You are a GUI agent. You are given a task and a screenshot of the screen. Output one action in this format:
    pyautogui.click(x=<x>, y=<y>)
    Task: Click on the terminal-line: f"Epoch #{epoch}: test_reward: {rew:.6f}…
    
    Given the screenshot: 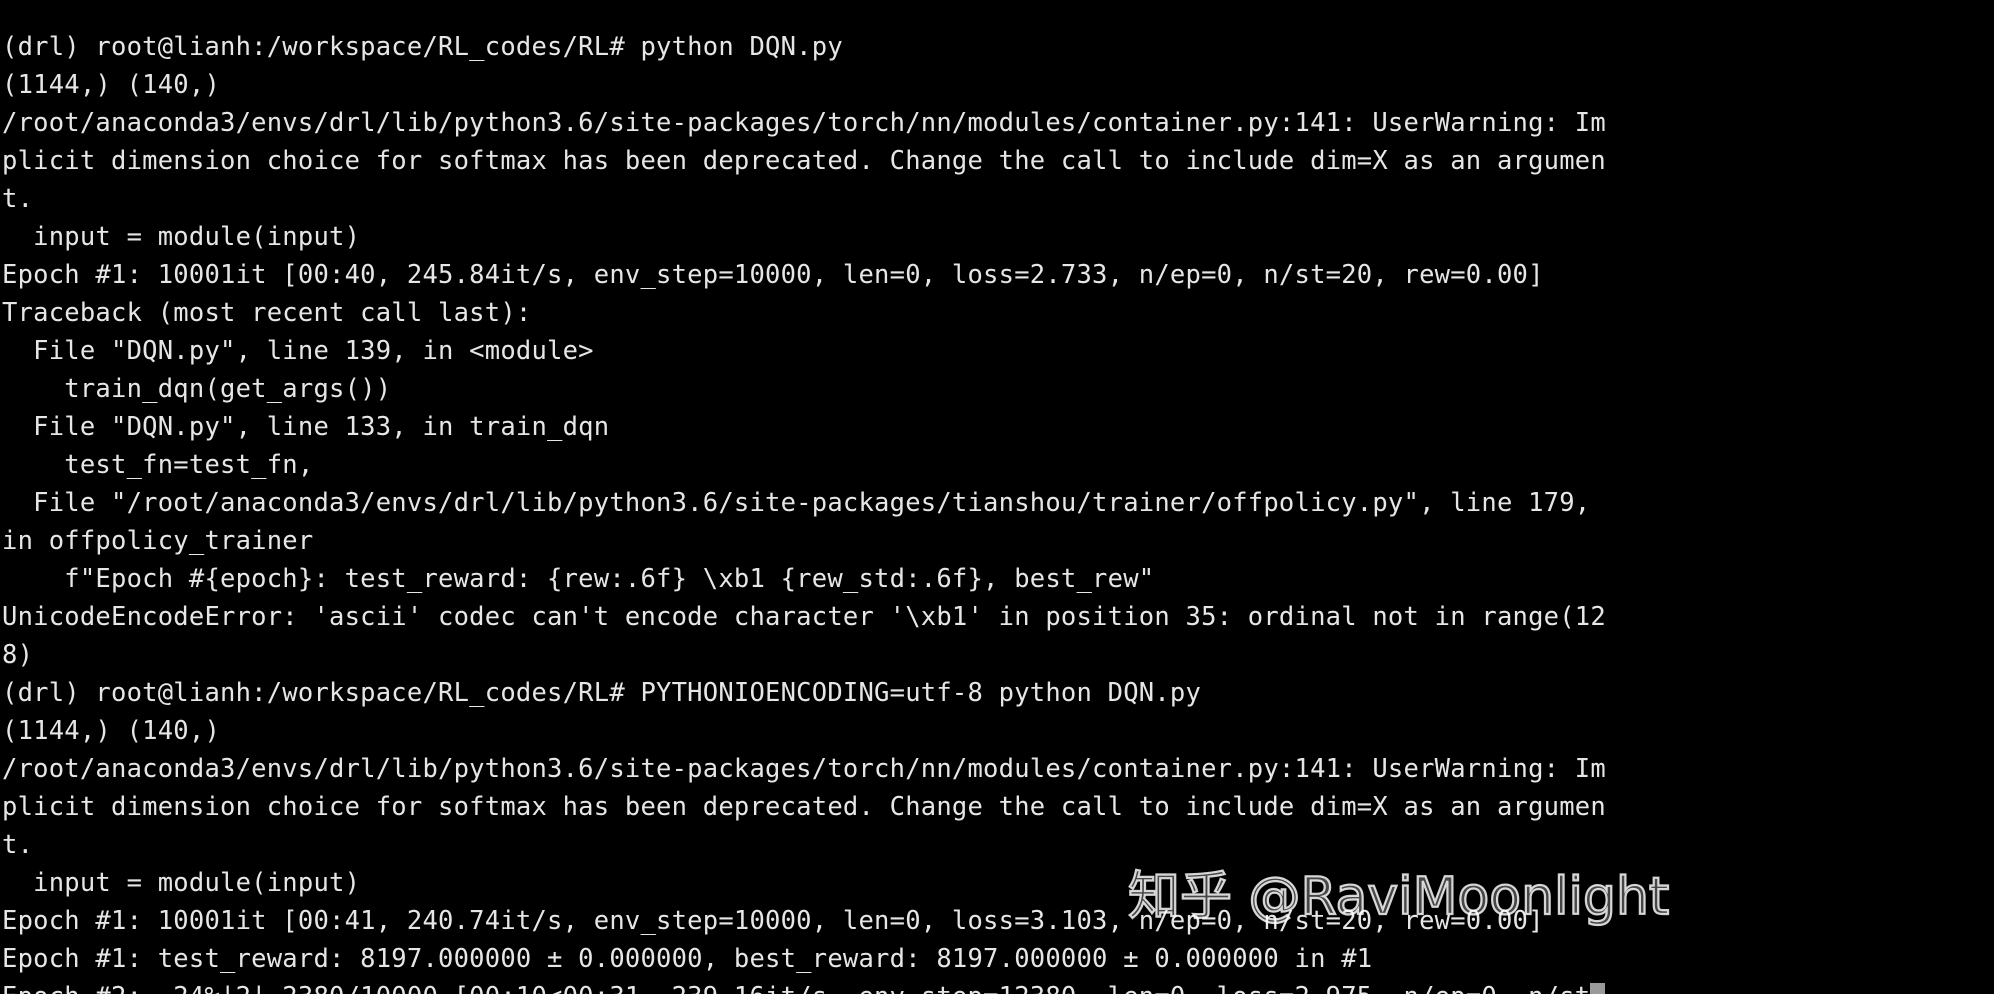 What is the action you would take?
    pyautogui.click(x=578, y=578)
    